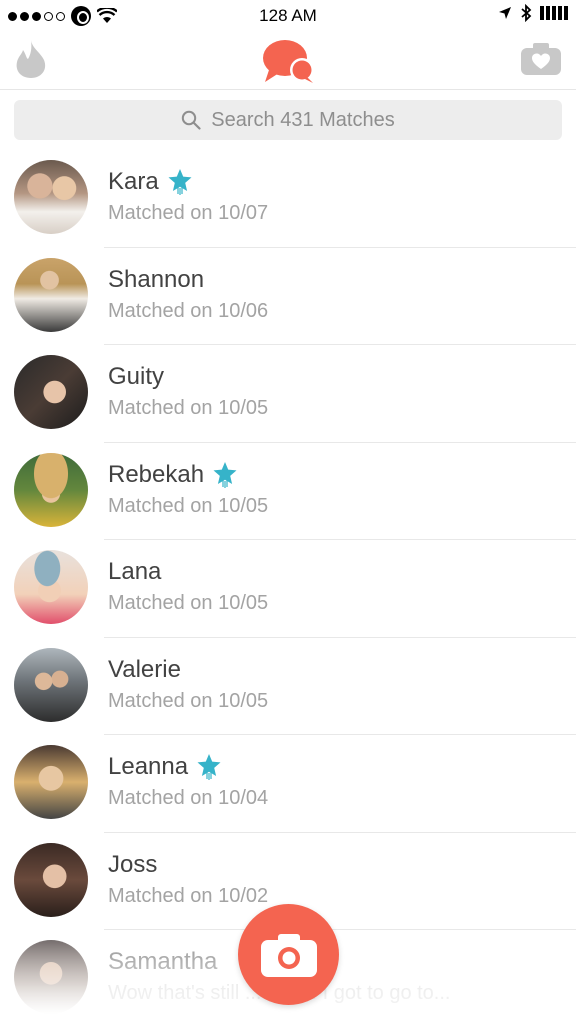 The width and height of the screenshot is (576, 1024). What do you see at coordinates (288, 784) in the screenshot?
I see `match-row: Leanna Matched on 10/04` at bounding box center [288, 784].